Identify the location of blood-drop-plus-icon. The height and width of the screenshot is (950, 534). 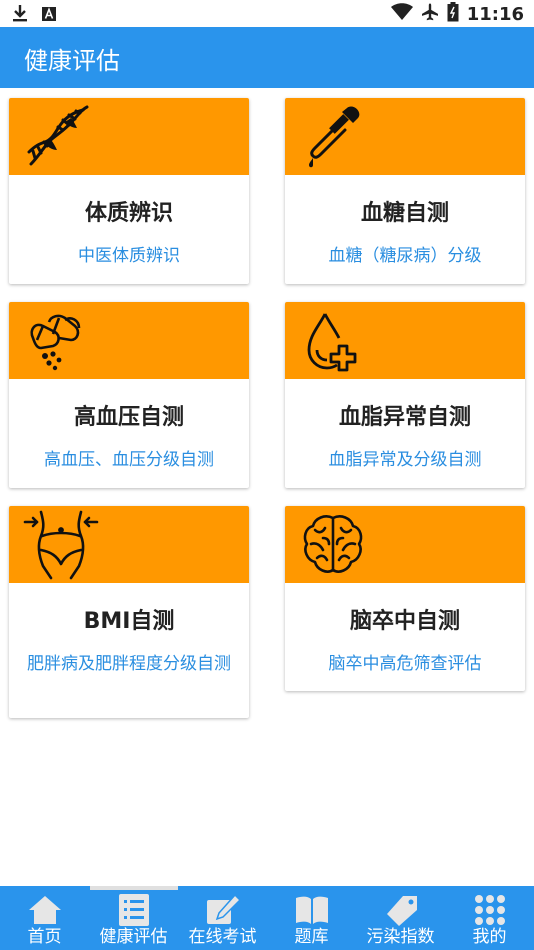
(332, 342).